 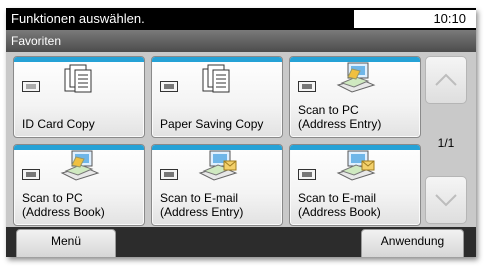 I want to click on tile-label: ID Card Copy, so click(x=58, y=124).